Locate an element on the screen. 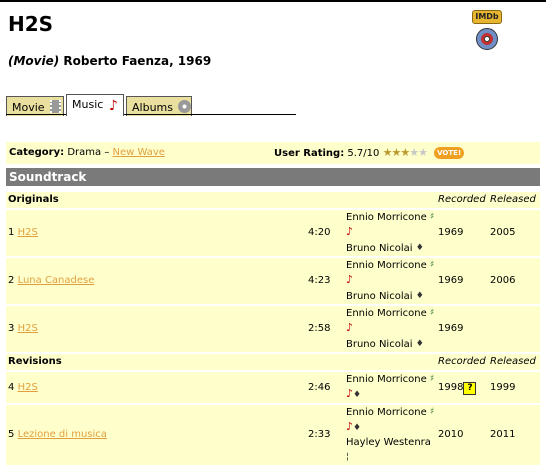 Image resolution: width=546 pixels, height=467 pixels. category-label: Category: is located at coordinates (37, 152).